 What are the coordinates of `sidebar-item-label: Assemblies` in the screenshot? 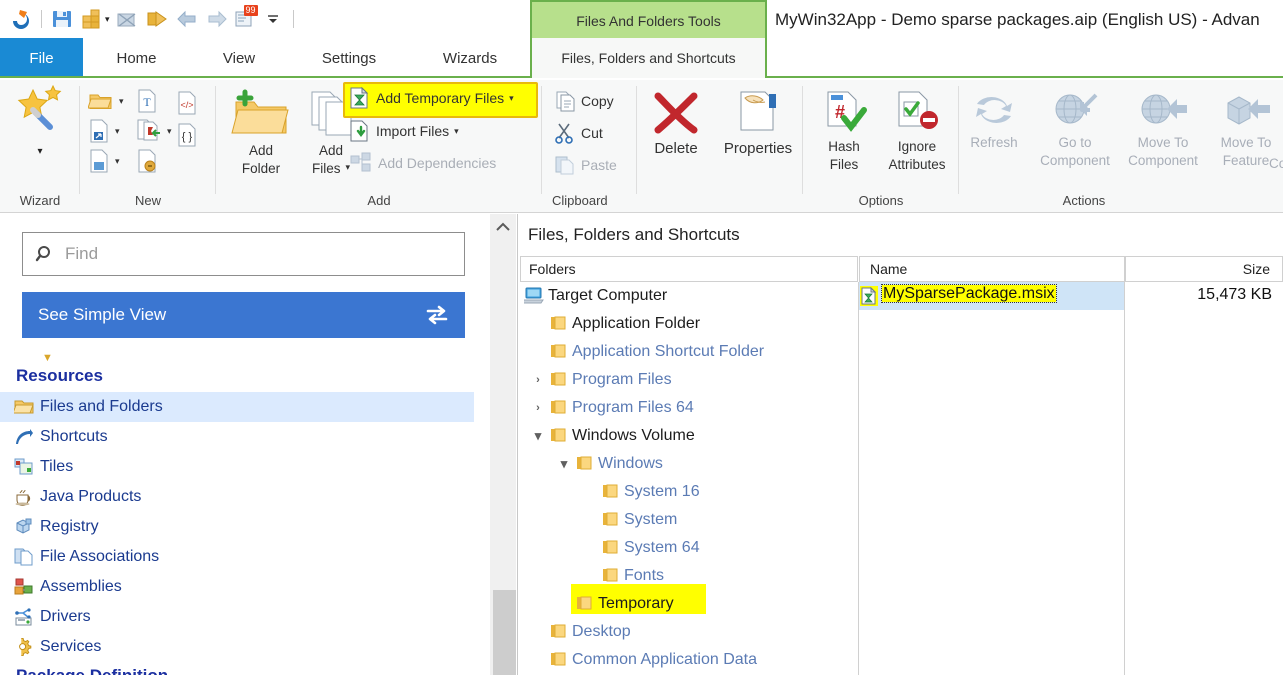 It's located at (81, 586).